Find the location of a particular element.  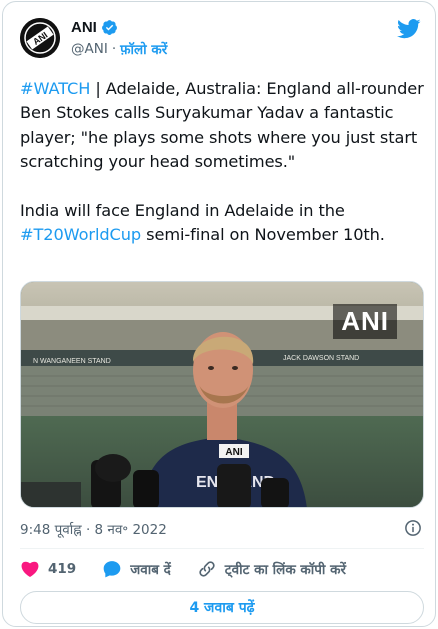

avatar: ANI is located at coordinates (40, 38).